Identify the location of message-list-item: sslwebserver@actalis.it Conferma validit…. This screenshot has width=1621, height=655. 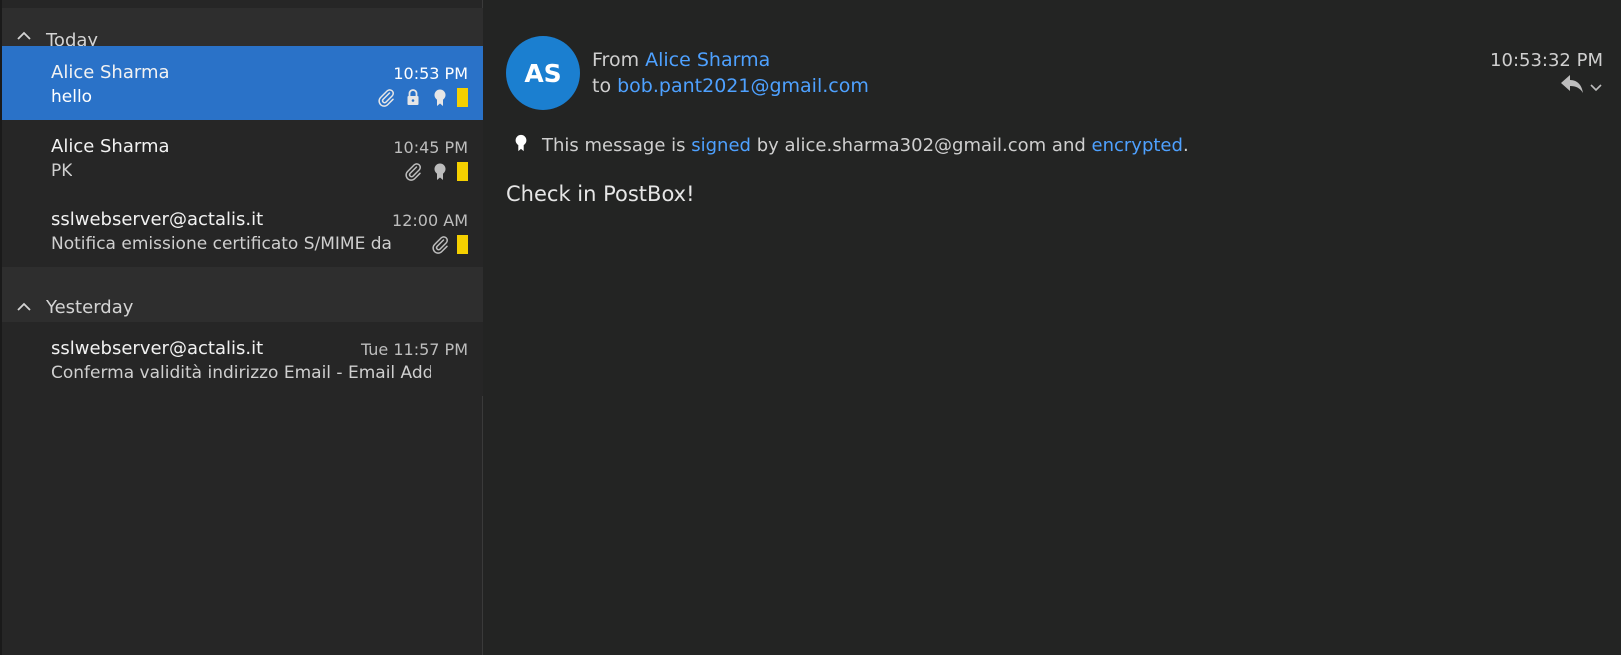
(242, 359).